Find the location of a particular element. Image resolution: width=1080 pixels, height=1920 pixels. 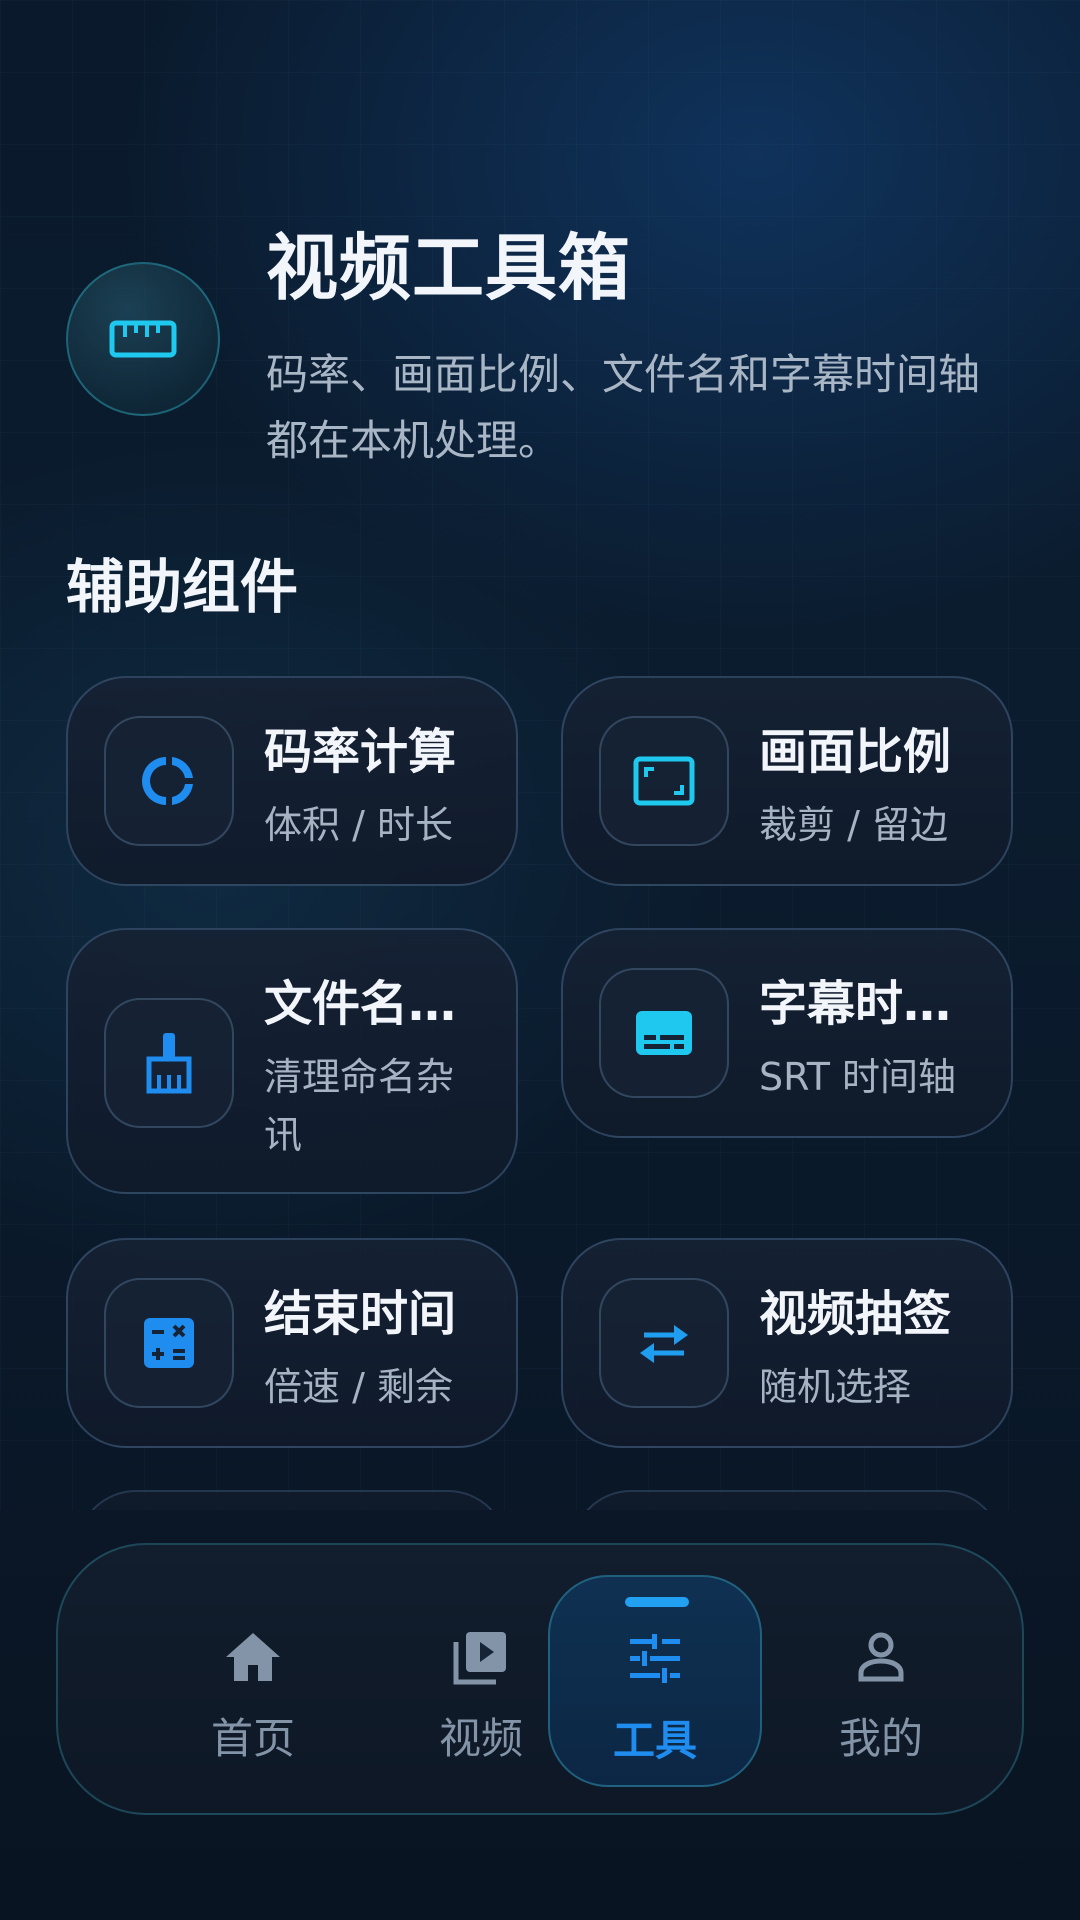

card-title: 结束时间 is located at coordinates (360, 1314).